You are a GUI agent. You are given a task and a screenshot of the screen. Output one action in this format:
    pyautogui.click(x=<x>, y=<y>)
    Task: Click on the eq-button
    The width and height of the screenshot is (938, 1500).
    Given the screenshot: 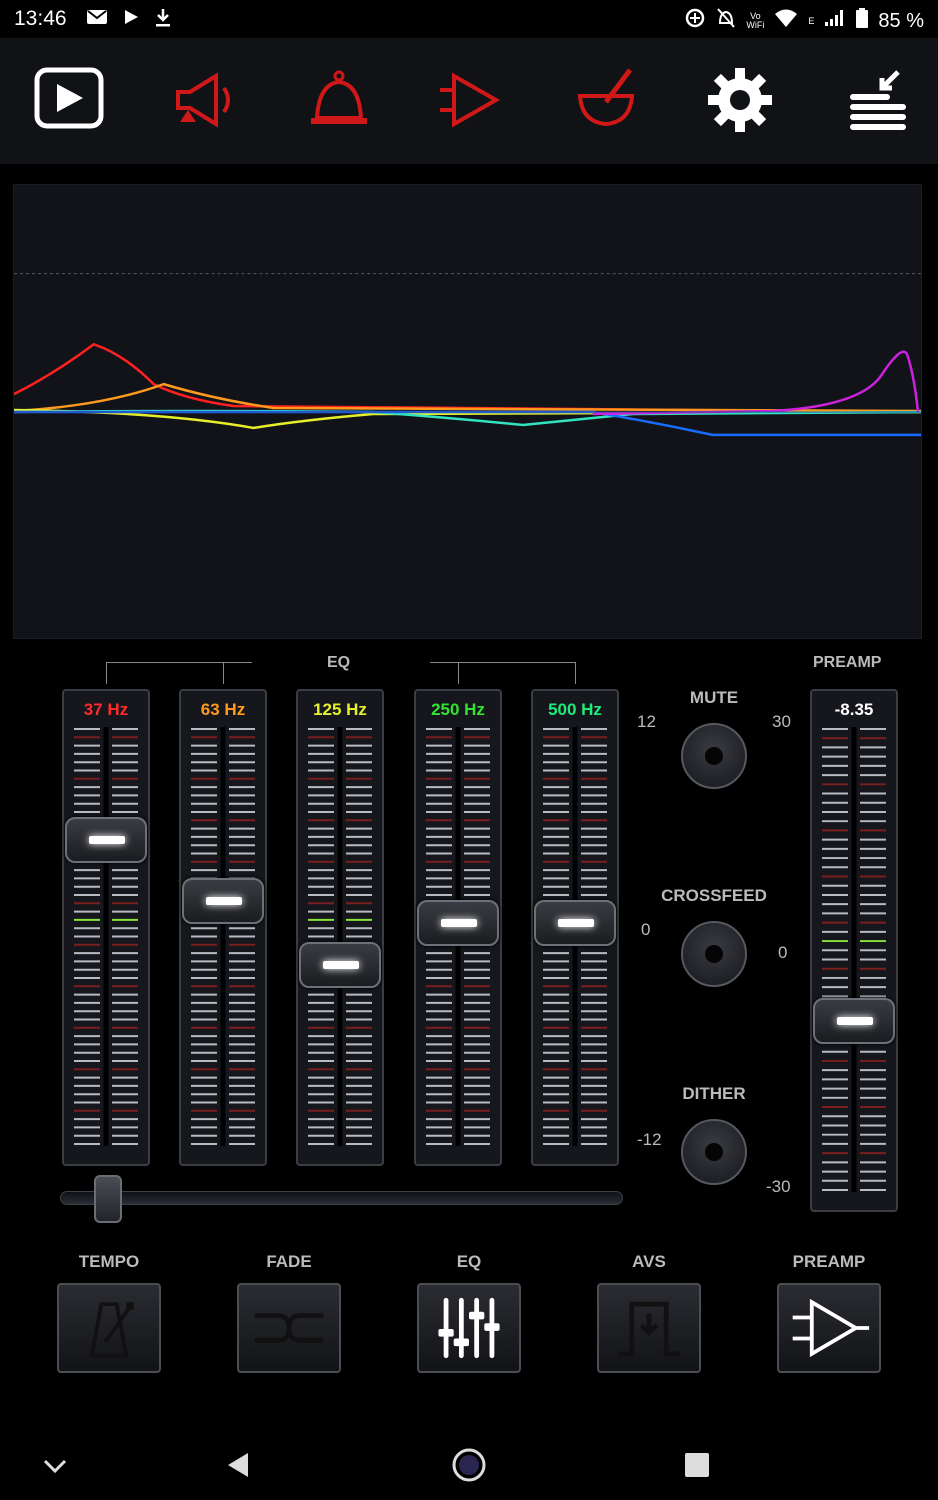 What is the action you would take?
    pyautogui.click(x=469, y=1328)
    